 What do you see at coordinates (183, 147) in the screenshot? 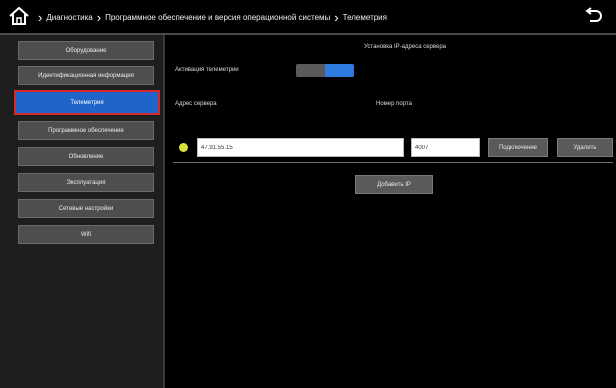
I see `connection-status-dot` at bounding box center [183, 147].